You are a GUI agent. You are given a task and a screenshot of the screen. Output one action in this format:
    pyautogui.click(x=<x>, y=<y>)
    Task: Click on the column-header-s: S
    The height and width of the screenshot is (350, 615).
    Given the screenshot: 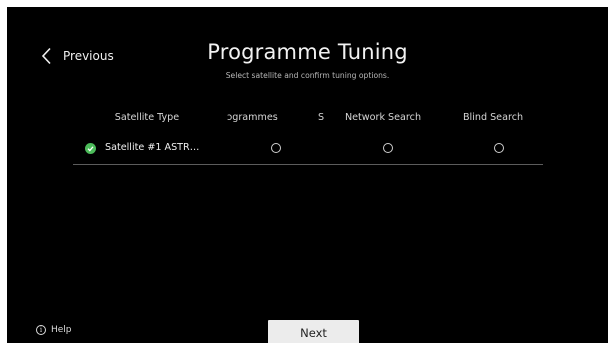 What is the action you would take?
    pyautogui.click(x=321, y=117)
    